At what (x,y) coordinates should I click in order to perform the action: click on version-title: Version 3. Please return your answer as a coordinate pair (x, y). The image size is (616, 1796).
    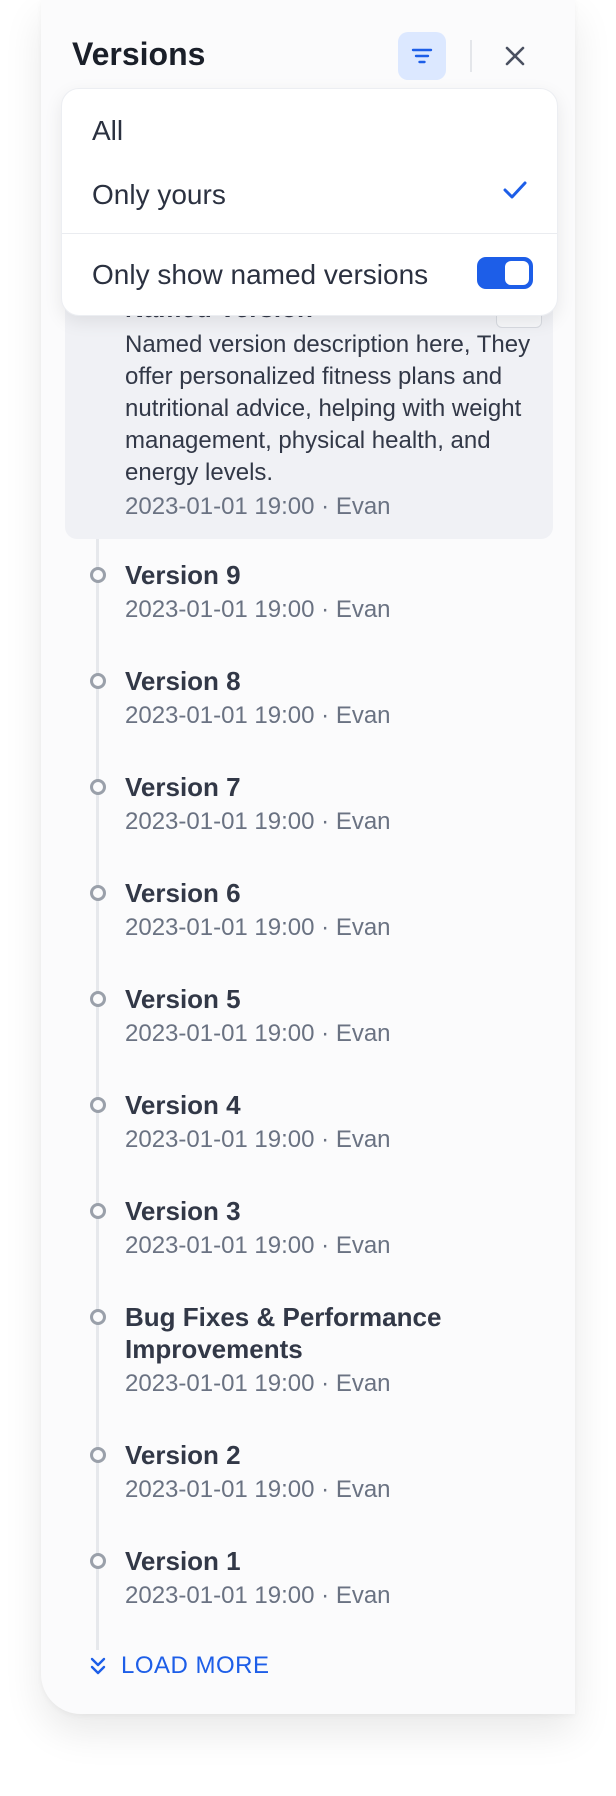
    Looking at the image, I should click on (183, 1211).